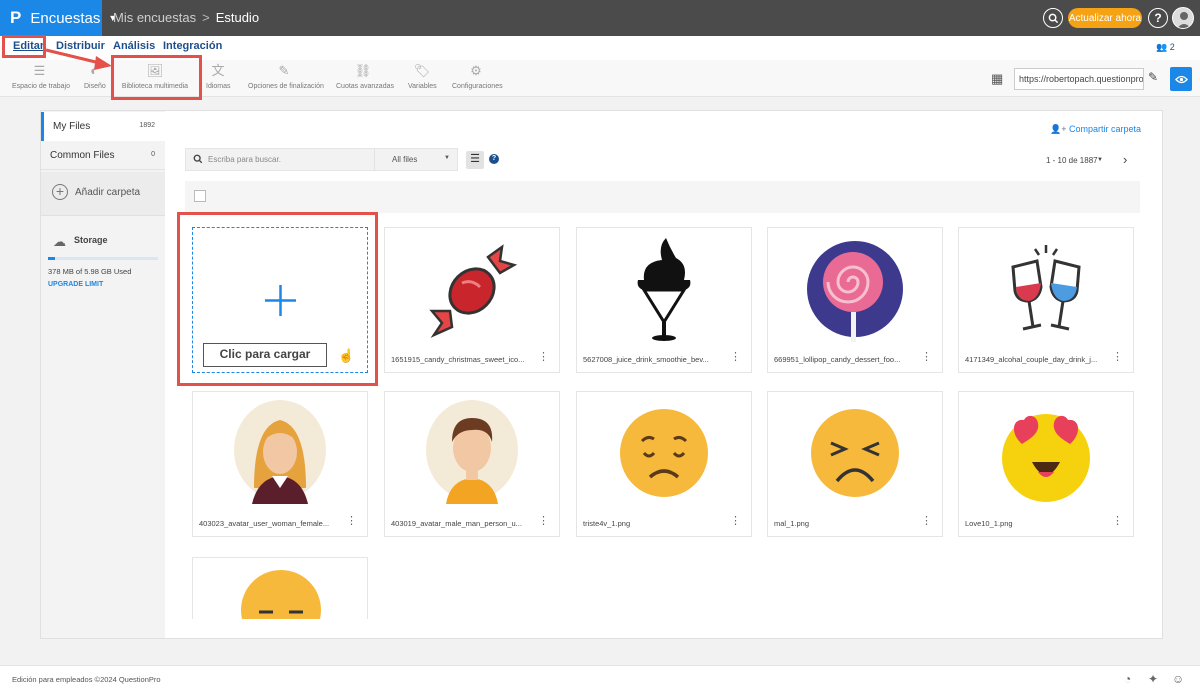 The image size is (1200, 695). What do you see at coordinates (422, 70) in the screenshot?
I see `tag-icon: 🏷` at bounding box center [422, 70].